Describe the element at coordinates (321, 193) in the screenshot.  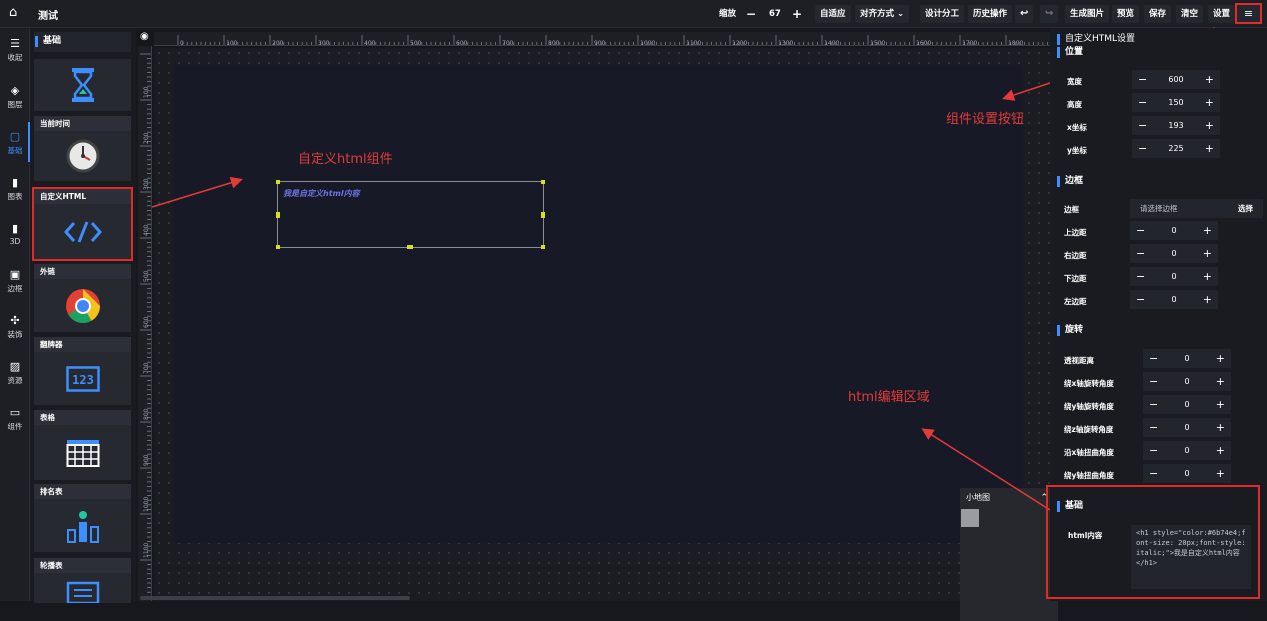
I see `component-content: 我是自定义html内容` at that location.